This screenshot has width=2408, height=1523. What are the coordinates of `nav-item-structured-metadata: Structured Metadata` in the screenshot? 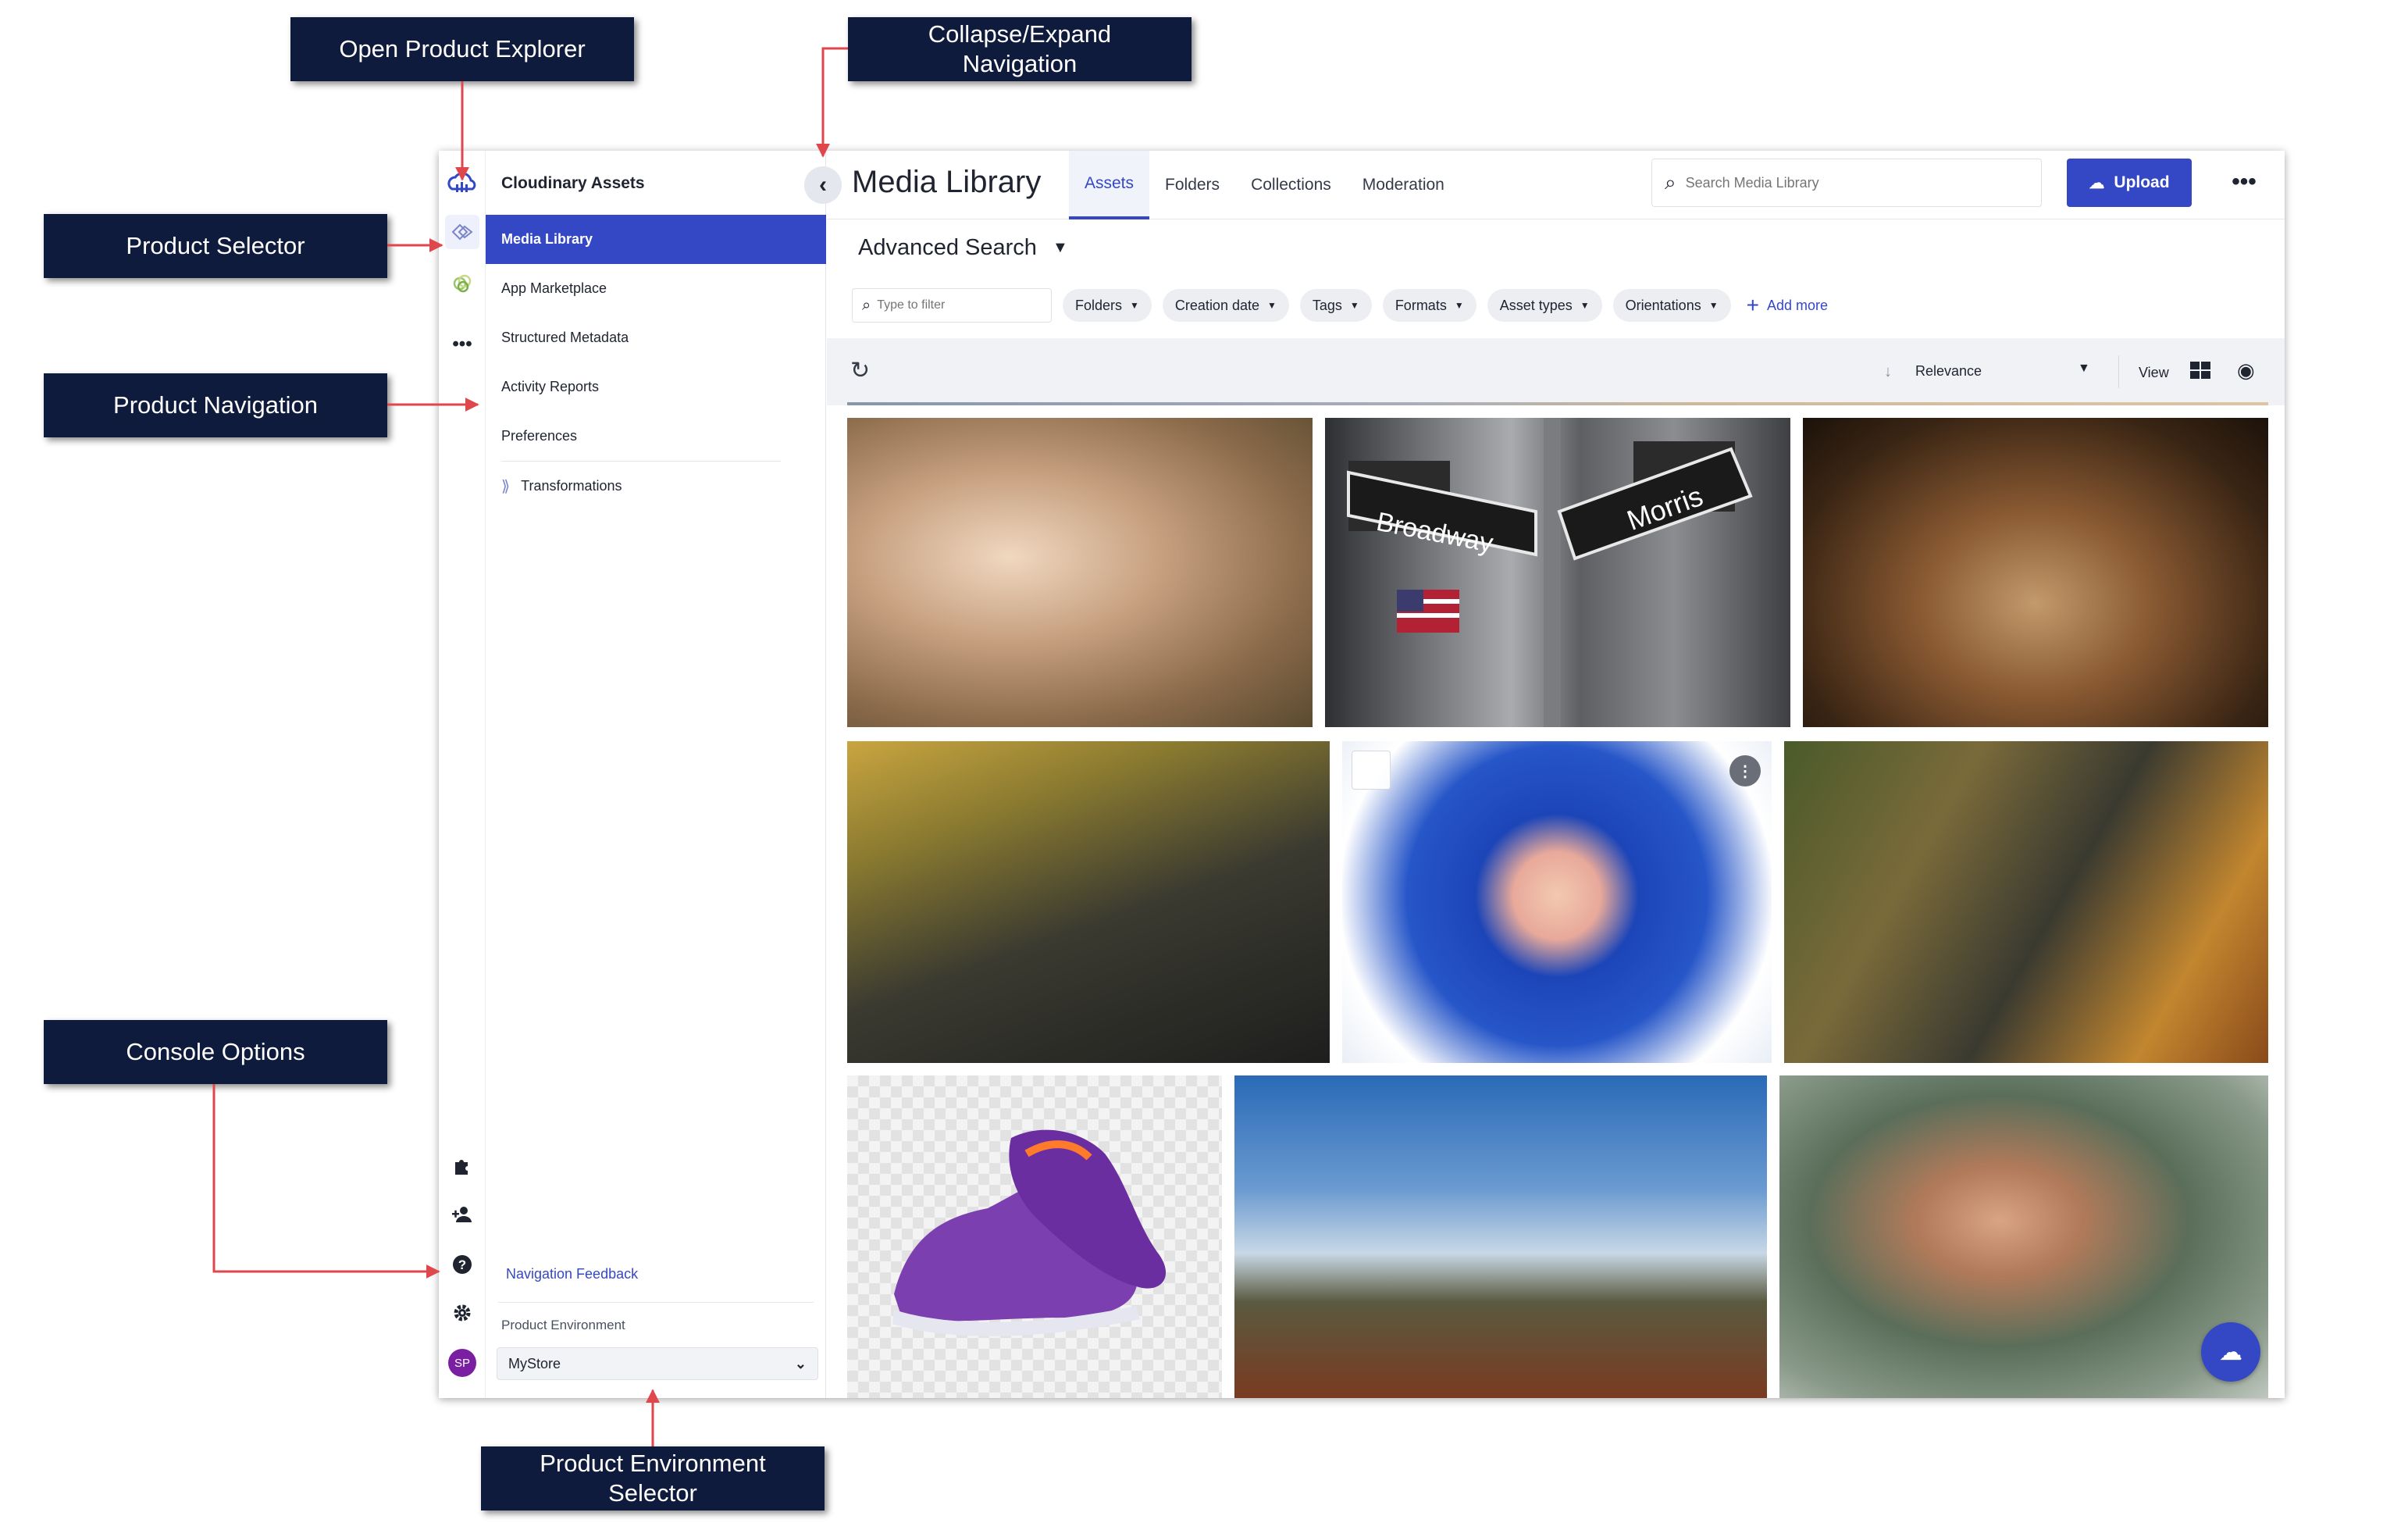 It's located at (656, 337).